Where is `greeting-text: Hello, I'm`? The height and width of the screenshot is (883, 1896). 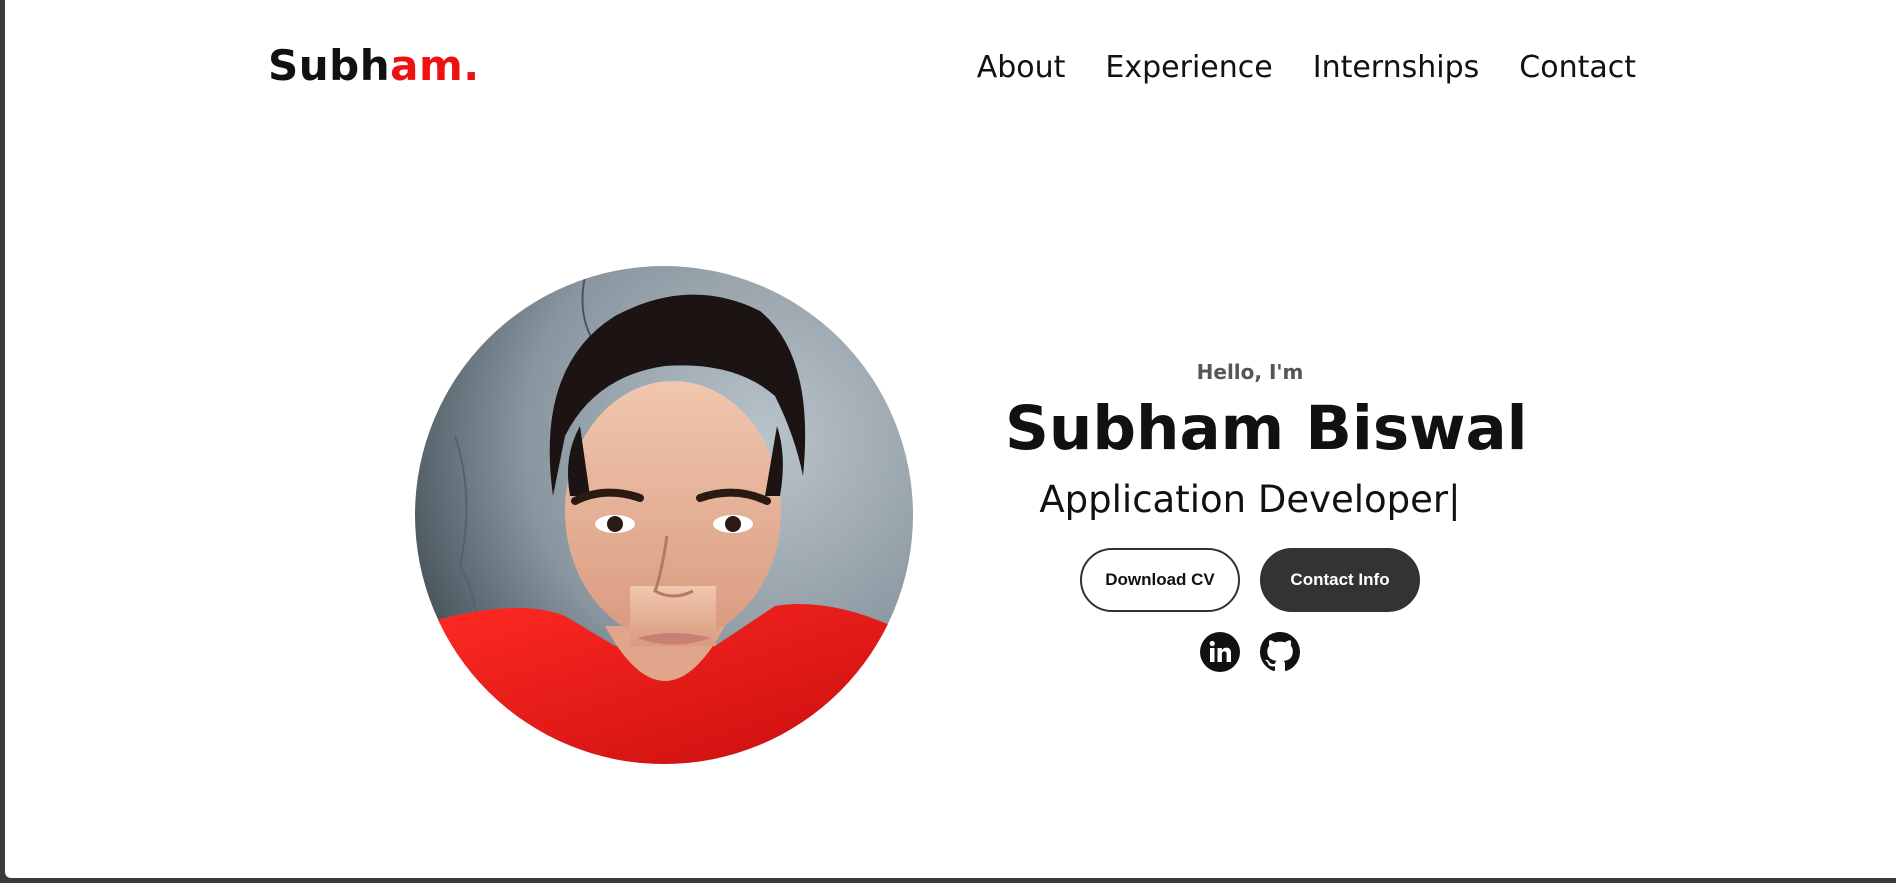 greeting-text: Hello, I'm is located at coordinates (1250, 372).